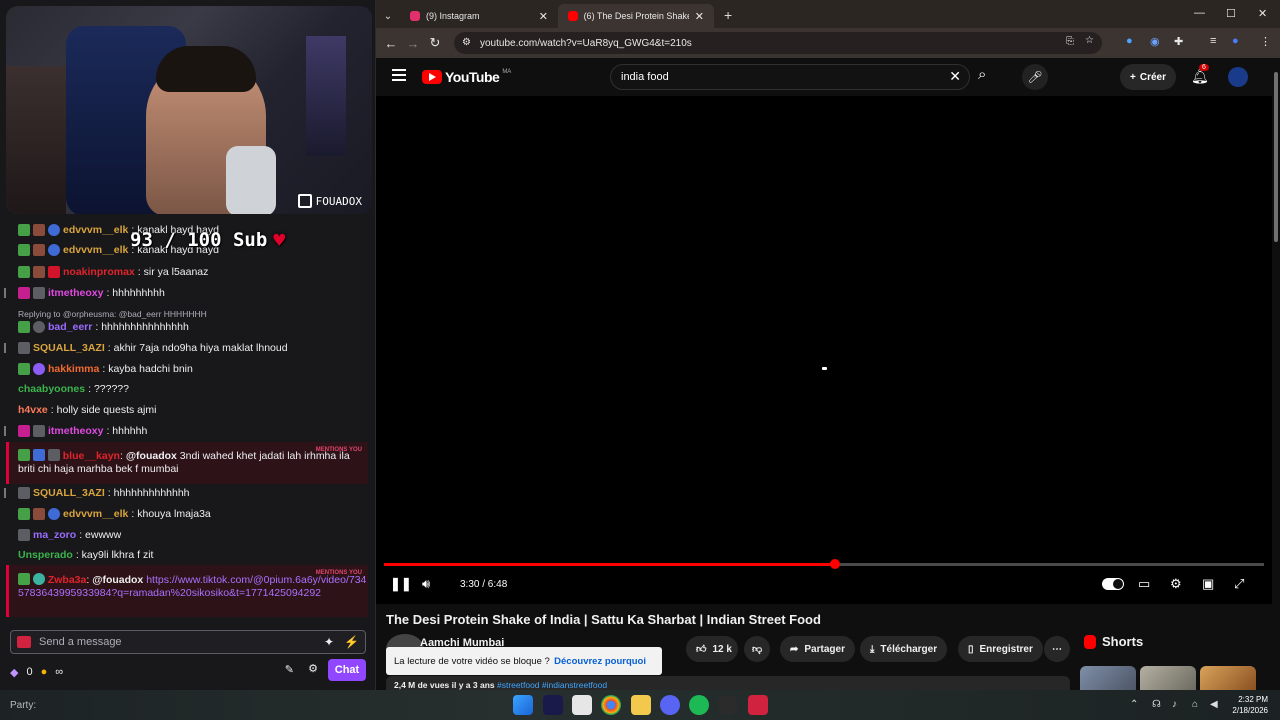 Image resolution: width=1280 pixels, height=720 pixels. I want to click on chat-username: blue__kayn, so click(91, 456).